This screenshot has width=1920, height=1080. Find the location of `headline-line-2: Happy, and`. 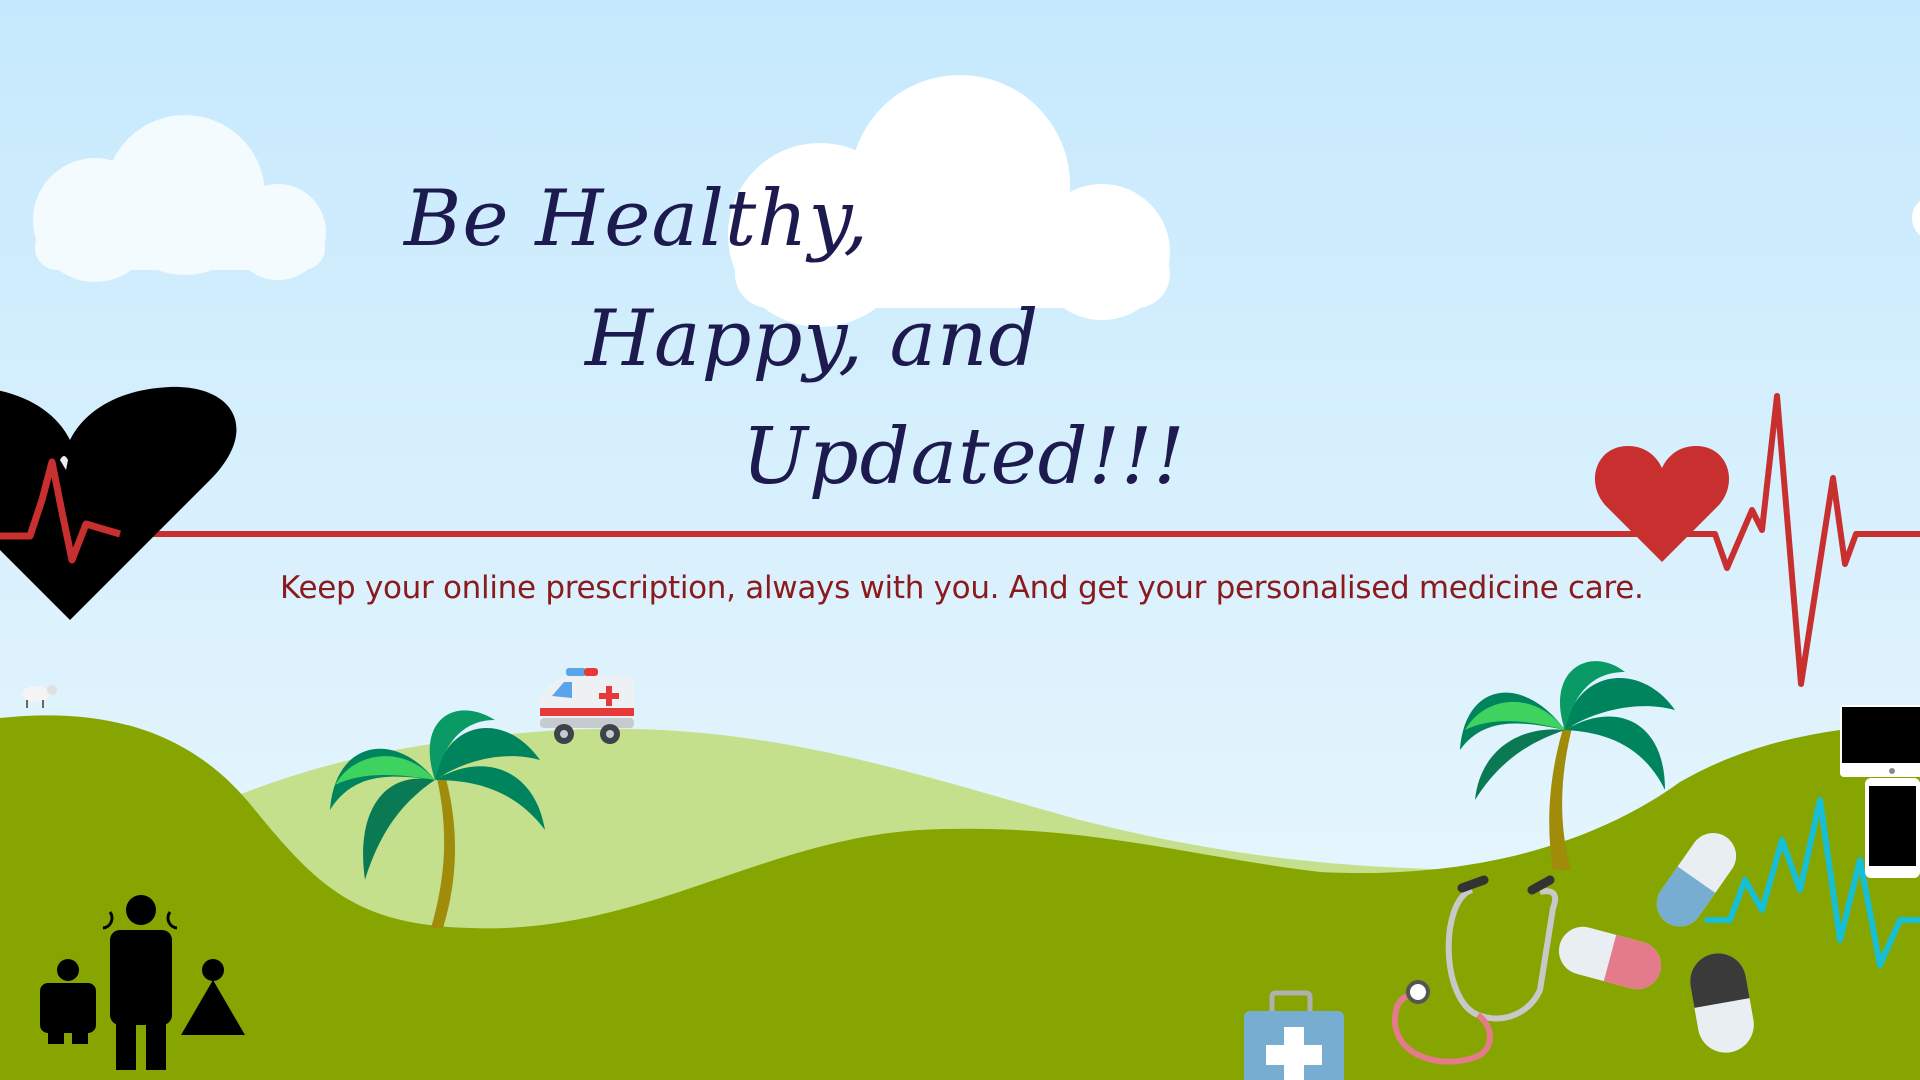

headline-line-2: Happy, and is located at coordinates (812, 339).